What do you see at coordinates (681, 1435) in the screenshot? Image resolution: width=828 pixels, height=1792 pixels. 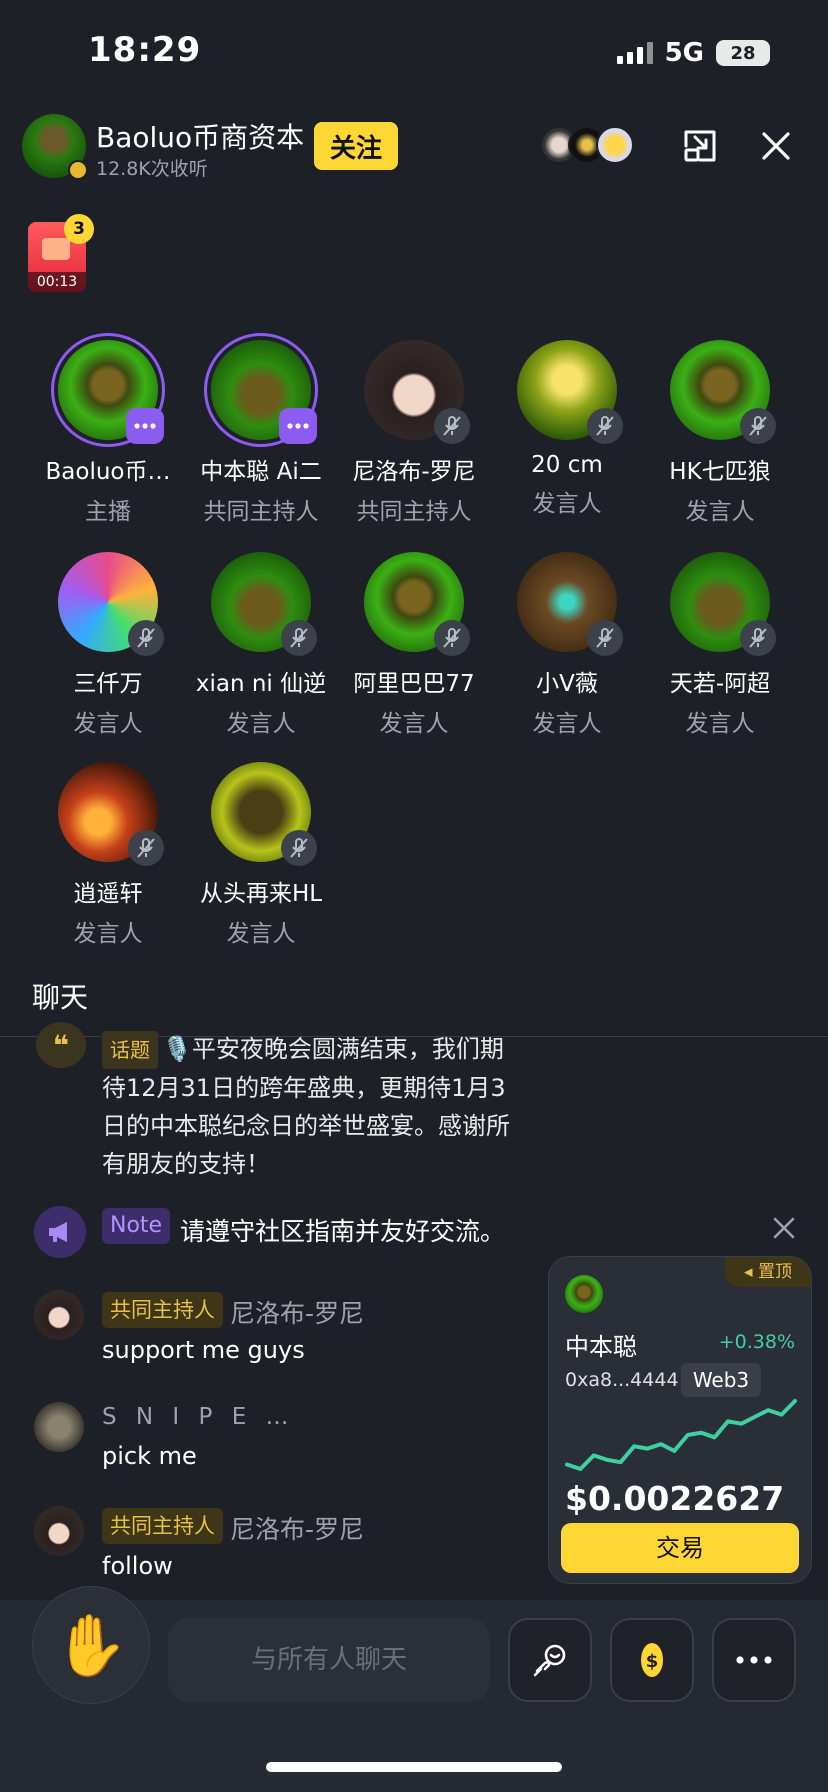 I see `price-sparkline` at bounding box center [681, 1435].